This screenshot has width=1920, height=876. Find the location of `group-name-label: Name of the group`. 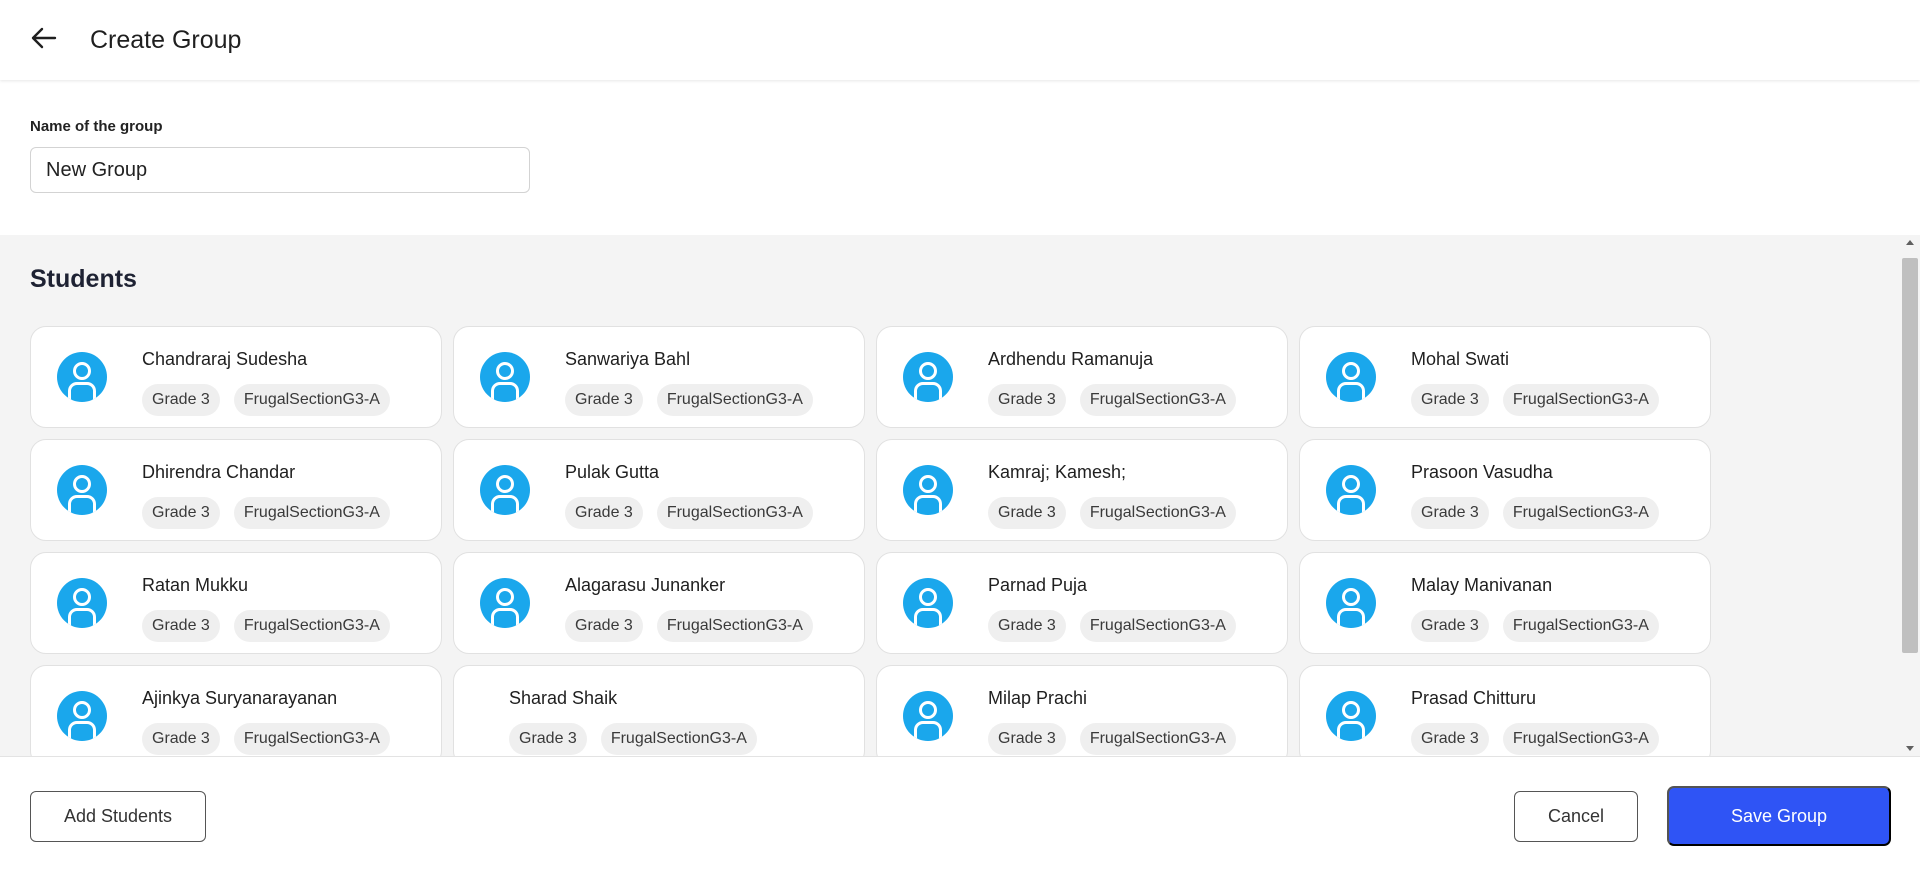

group-name-label: Name of the group is located at coordinates (96, 126).